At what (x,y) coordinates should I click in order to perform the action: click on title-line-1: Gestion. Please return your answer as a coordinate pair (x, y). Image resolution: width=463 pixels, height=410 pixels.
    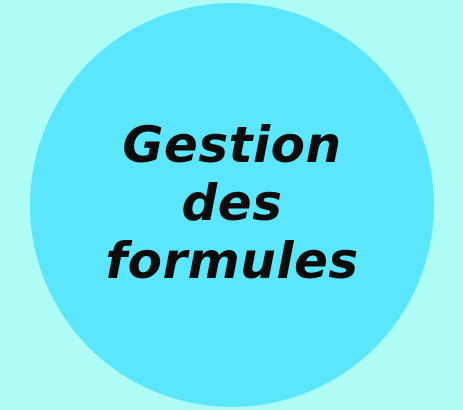
    Looking at the image, I should click on (232, 145).